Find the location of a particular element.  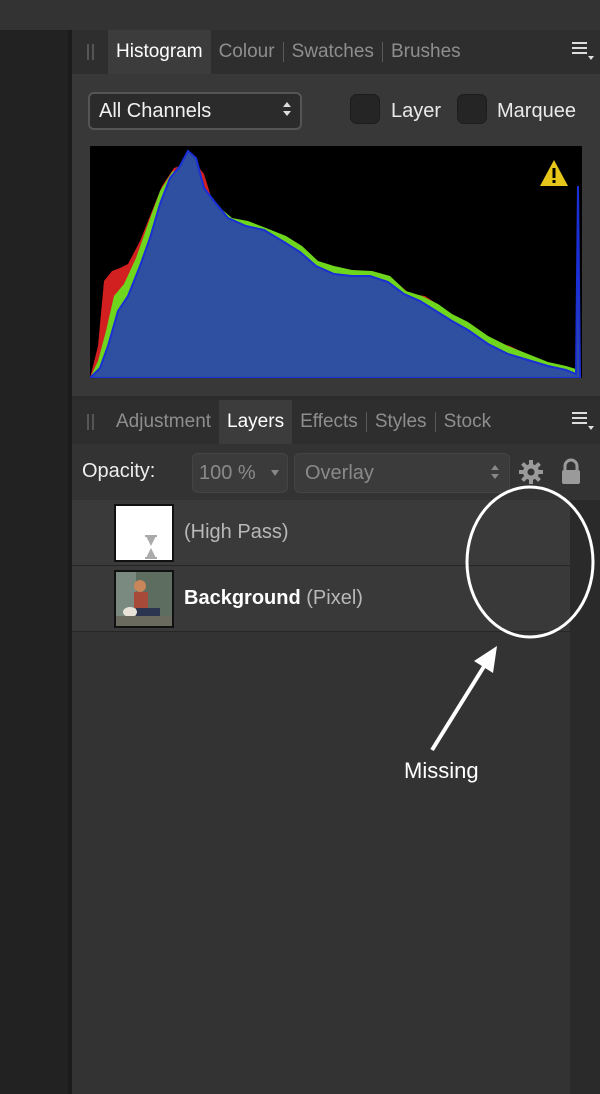

top-strip is located at coordinates (300, 15).